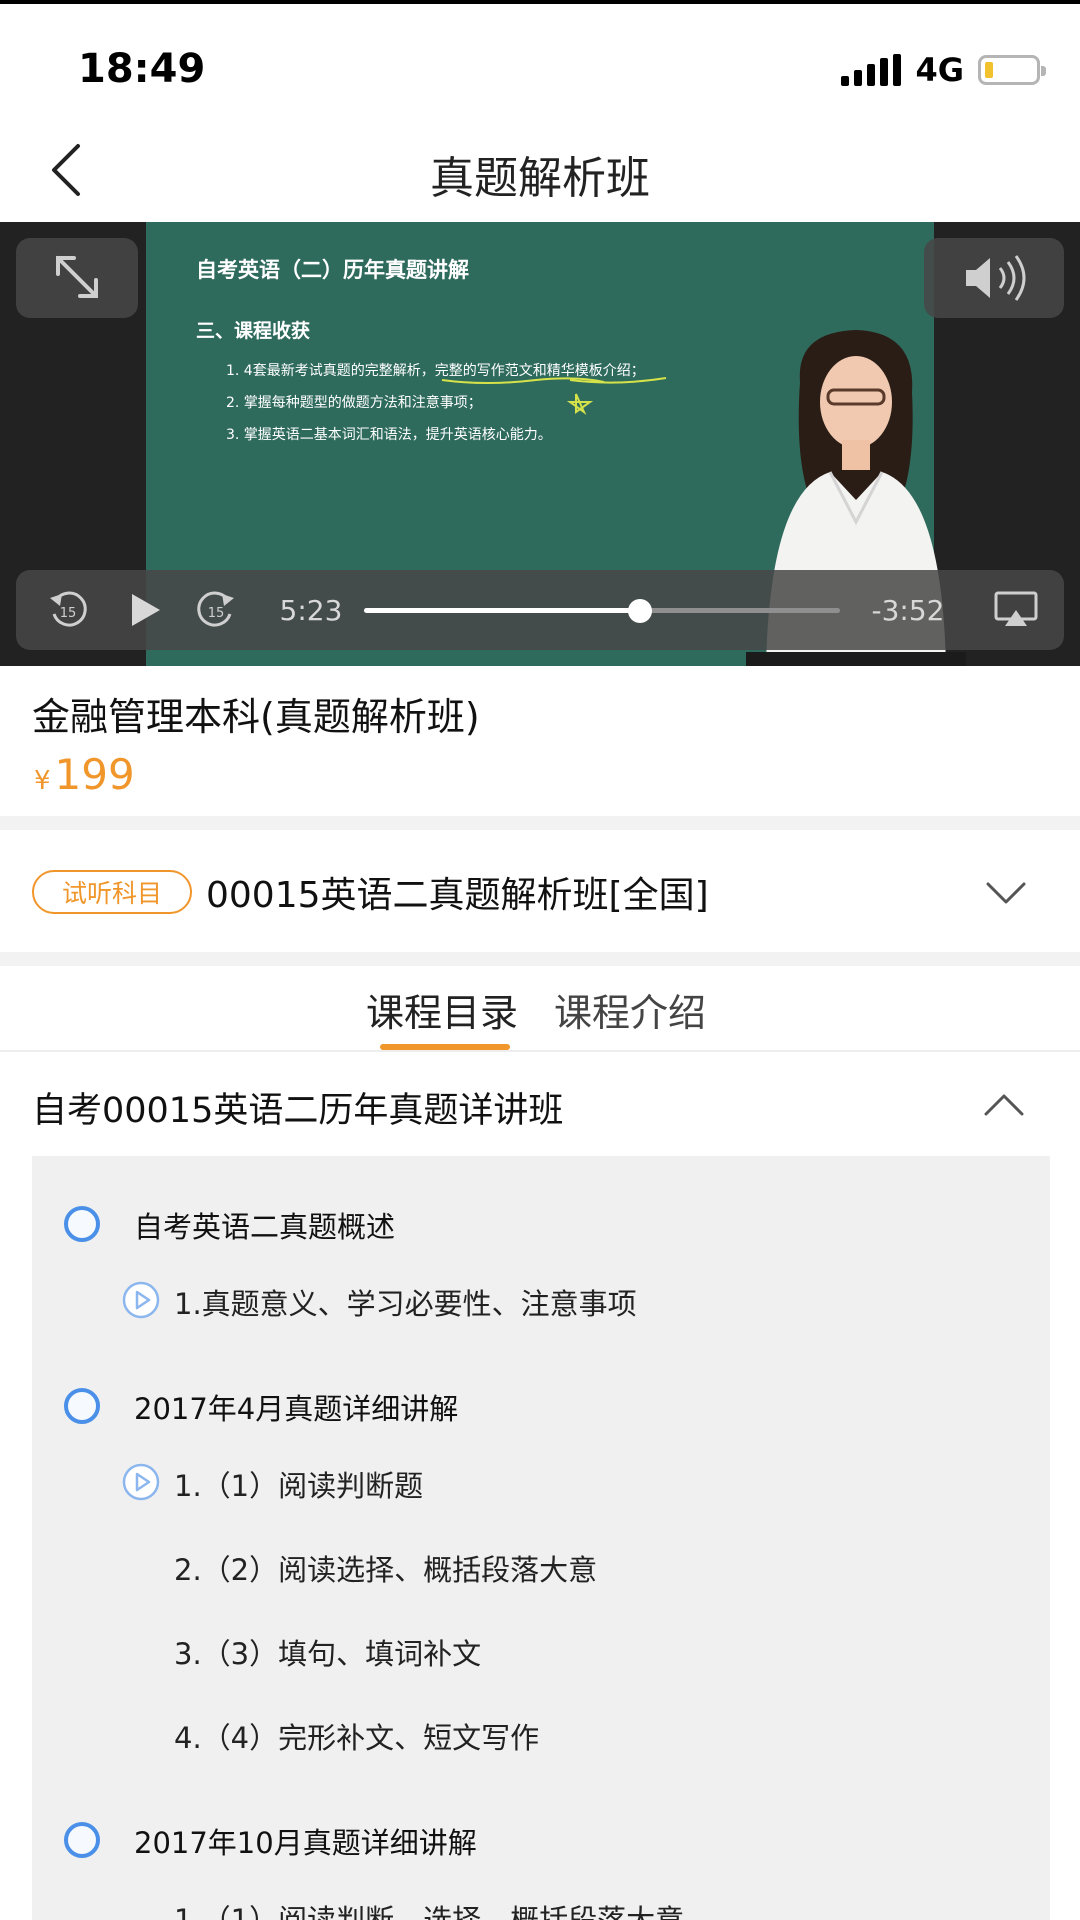 The height and width of the screenshot is (1920, 1080). I want to click on tab-catalog: 课程目录, so click(442, 1009).